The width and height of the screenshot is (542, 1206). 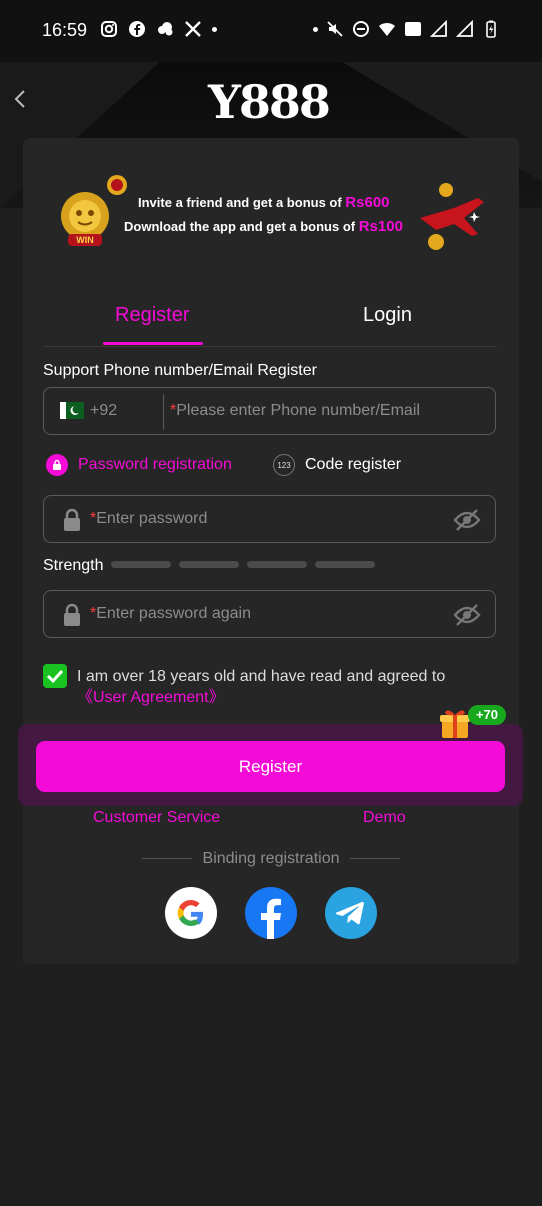 I want to click on binding-label: Binding registration, so click(x=271, y=858).